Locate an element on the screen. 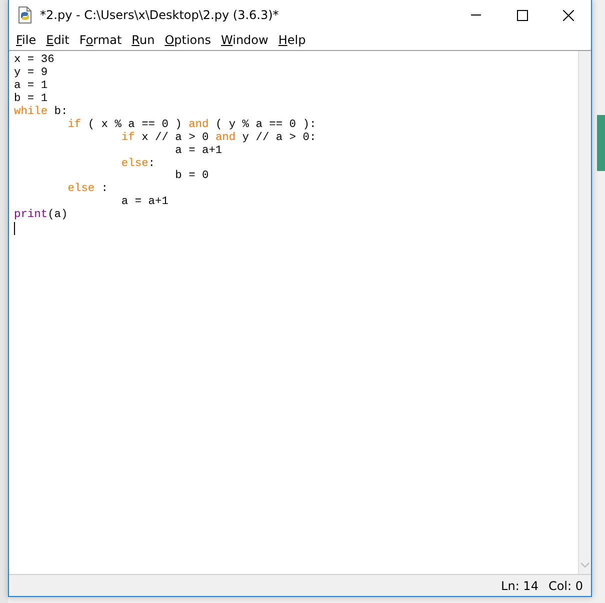 The image size is (605, 603). line-number-label: Ln: 14 is located at coordinates (519, 585).